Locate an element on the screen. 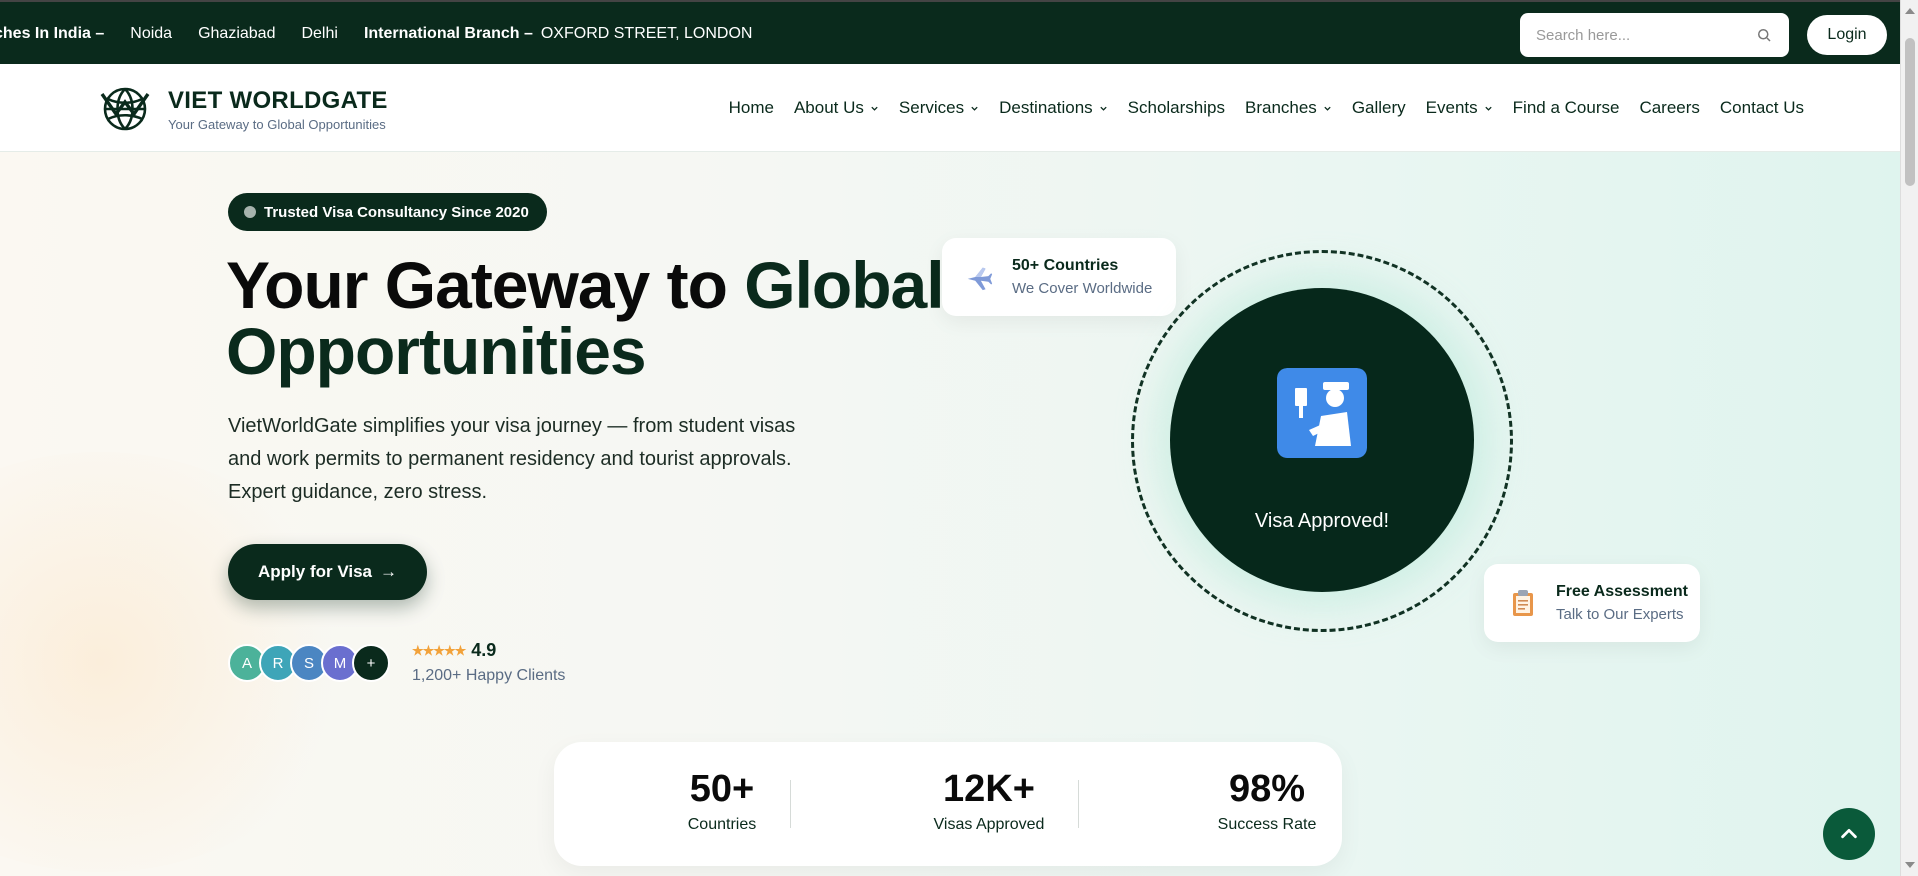  assessment-card-title: Free Assessment is located at coordinates (1622, 591).